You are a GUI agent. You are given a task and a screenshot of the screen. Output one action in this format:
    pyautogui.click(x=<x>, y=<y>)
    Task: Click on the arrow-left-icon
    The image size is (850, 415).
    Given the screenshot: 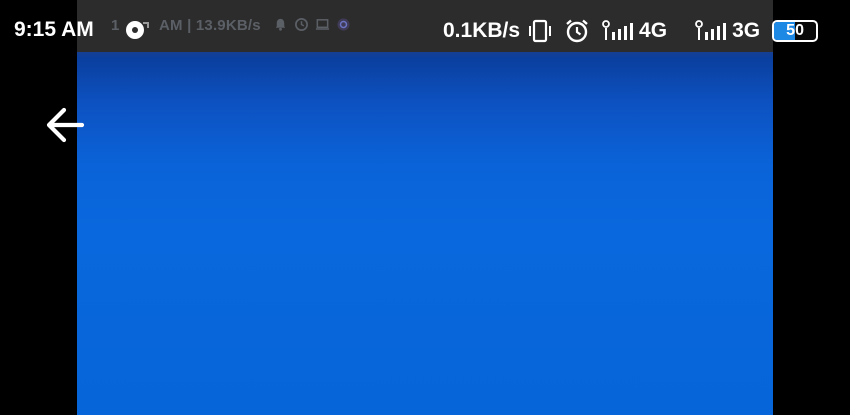 What is the action you would take?
    pyautogui.click(x=65, y=125)
    